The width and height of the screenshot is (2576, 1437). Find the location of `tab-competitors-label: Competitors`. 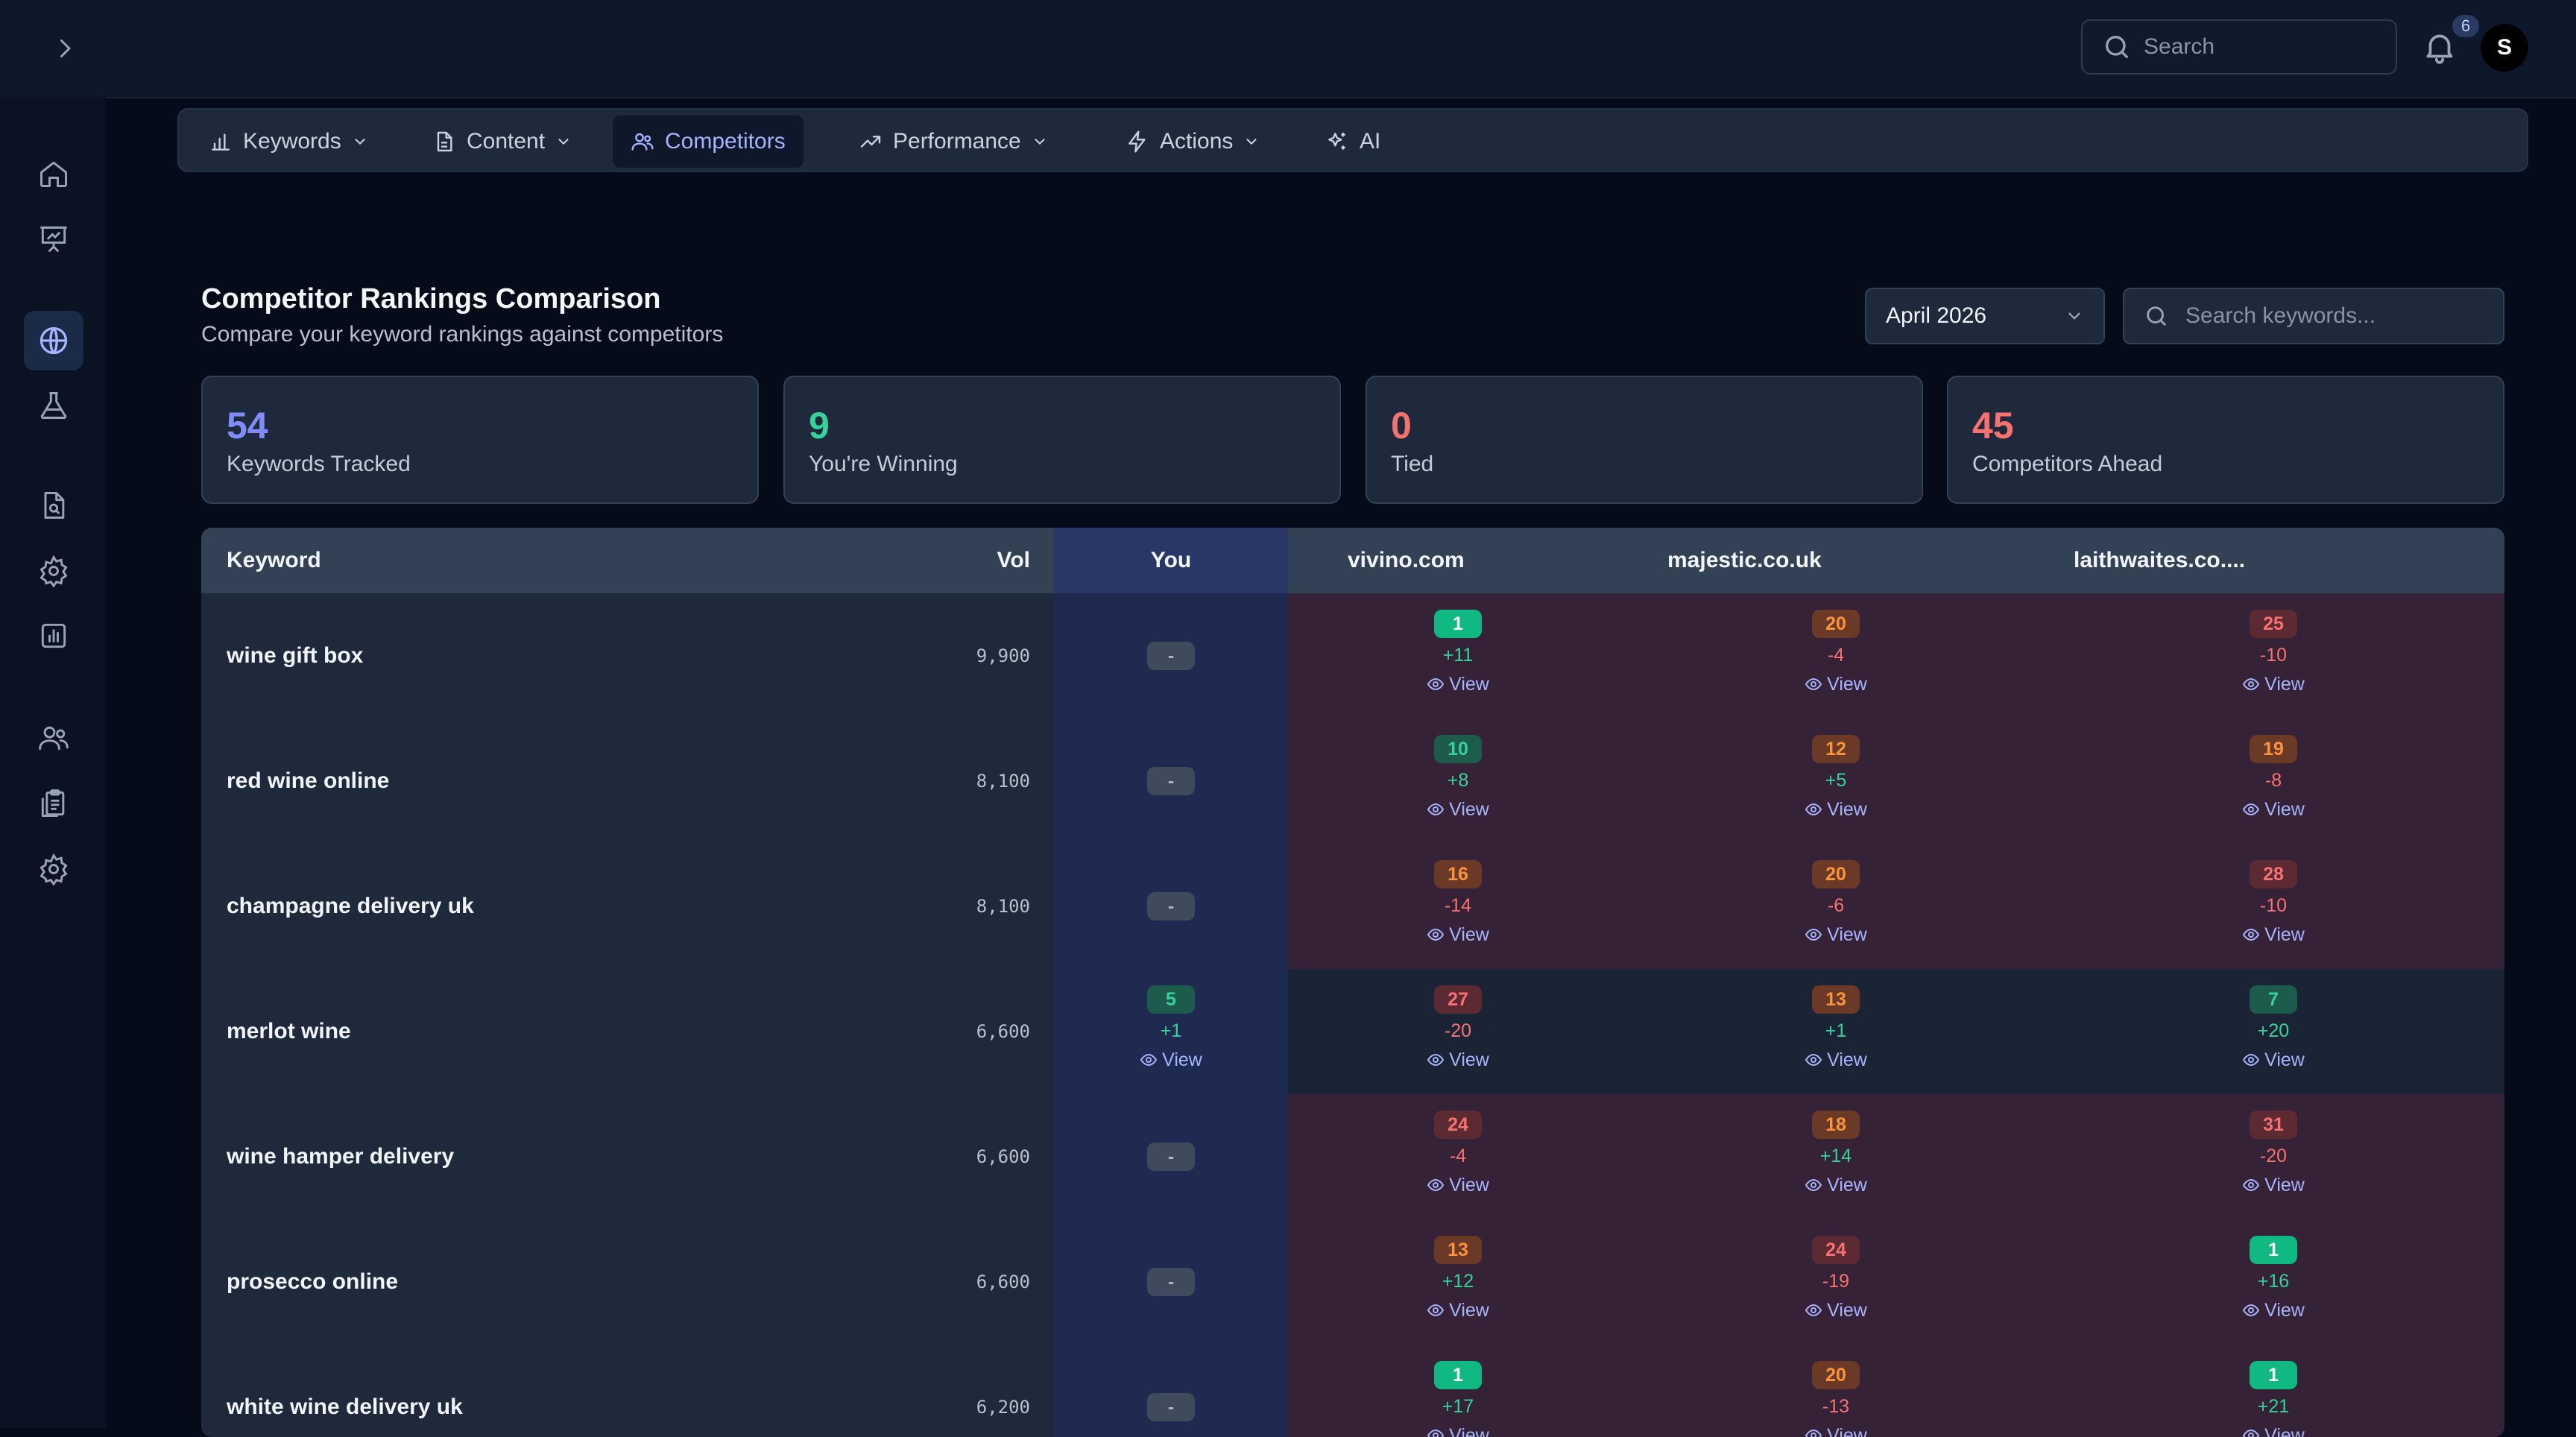

tab-competitors-label: Competitors is located at coordinates (725, 141).